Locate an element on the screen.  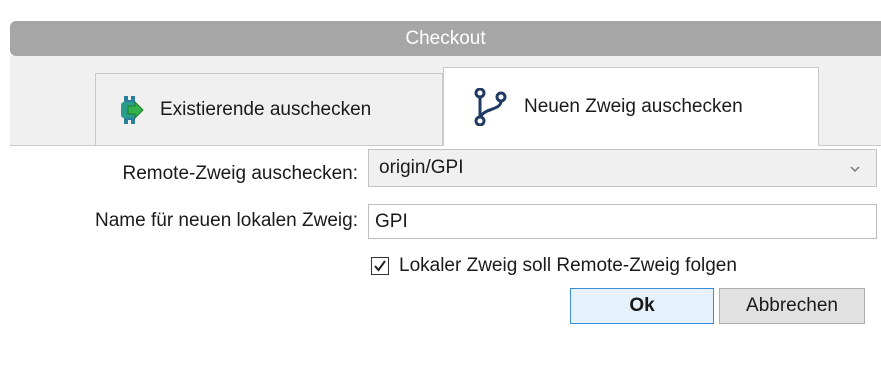
track-remote-option: Lokaler Zweig soll Remote-Zweig folgen is located at coordinates (554, 266).